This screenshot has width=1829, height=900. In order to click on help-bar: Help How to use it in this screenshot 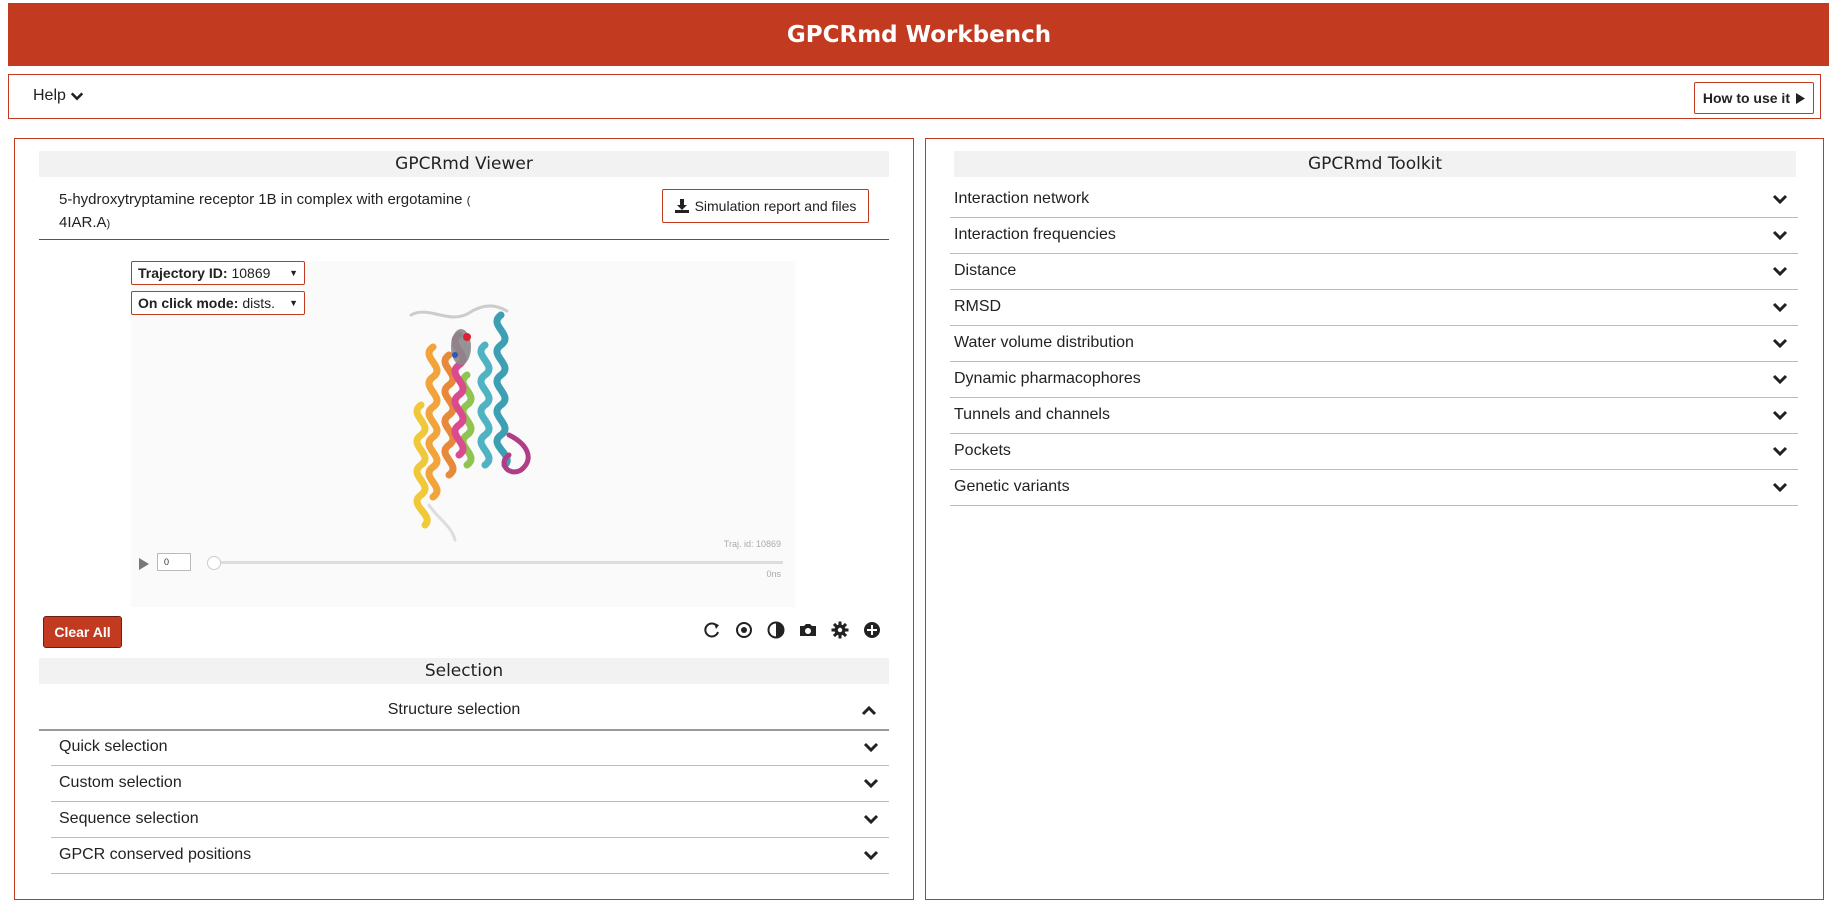, I will do `click(914, 96)`.